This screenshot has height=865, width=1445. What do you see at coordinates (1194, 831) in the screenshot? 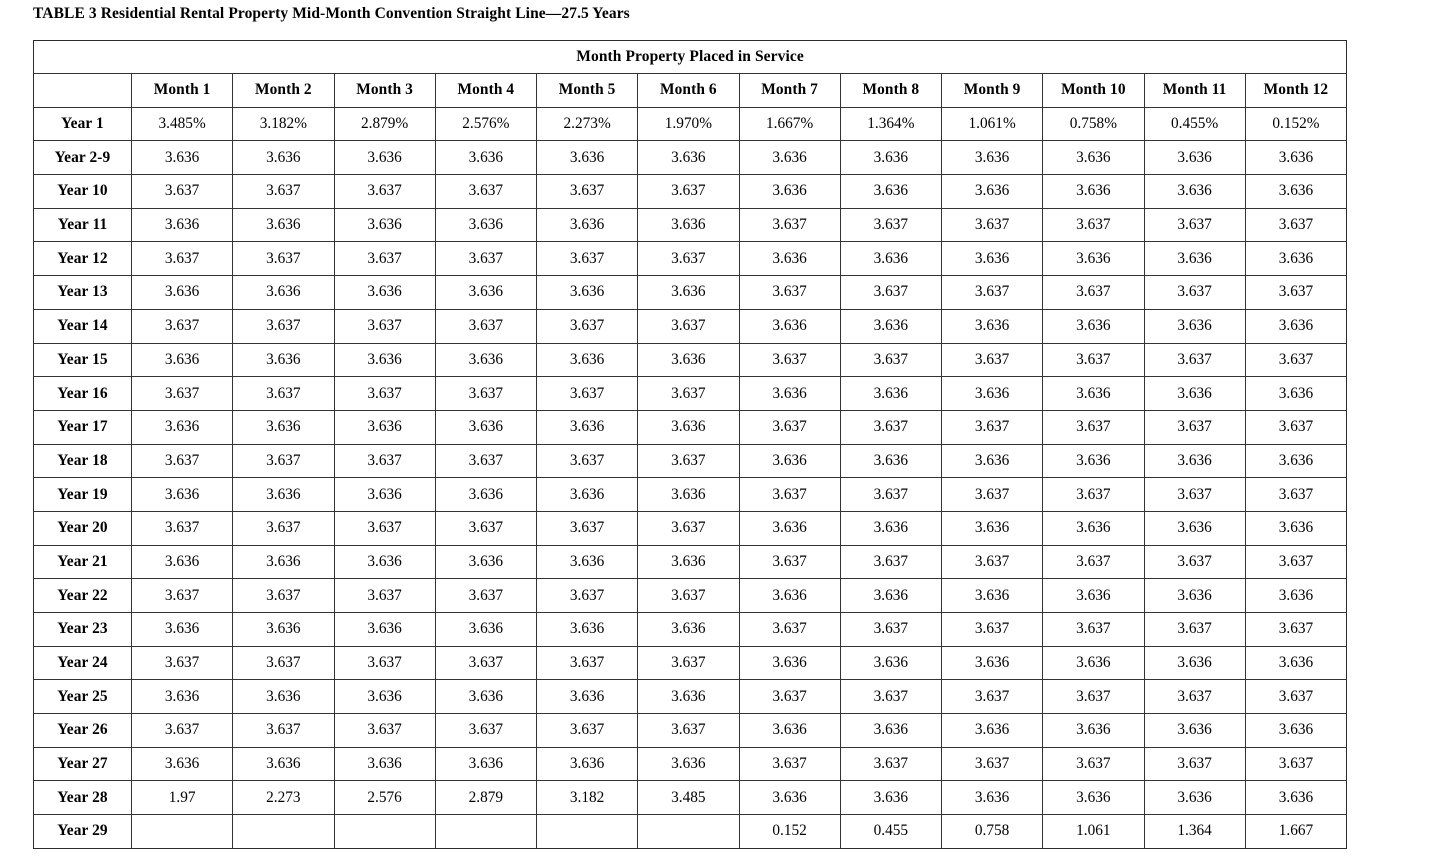
I see `table-cell: 1.364` at bounding box center [1194, 831].